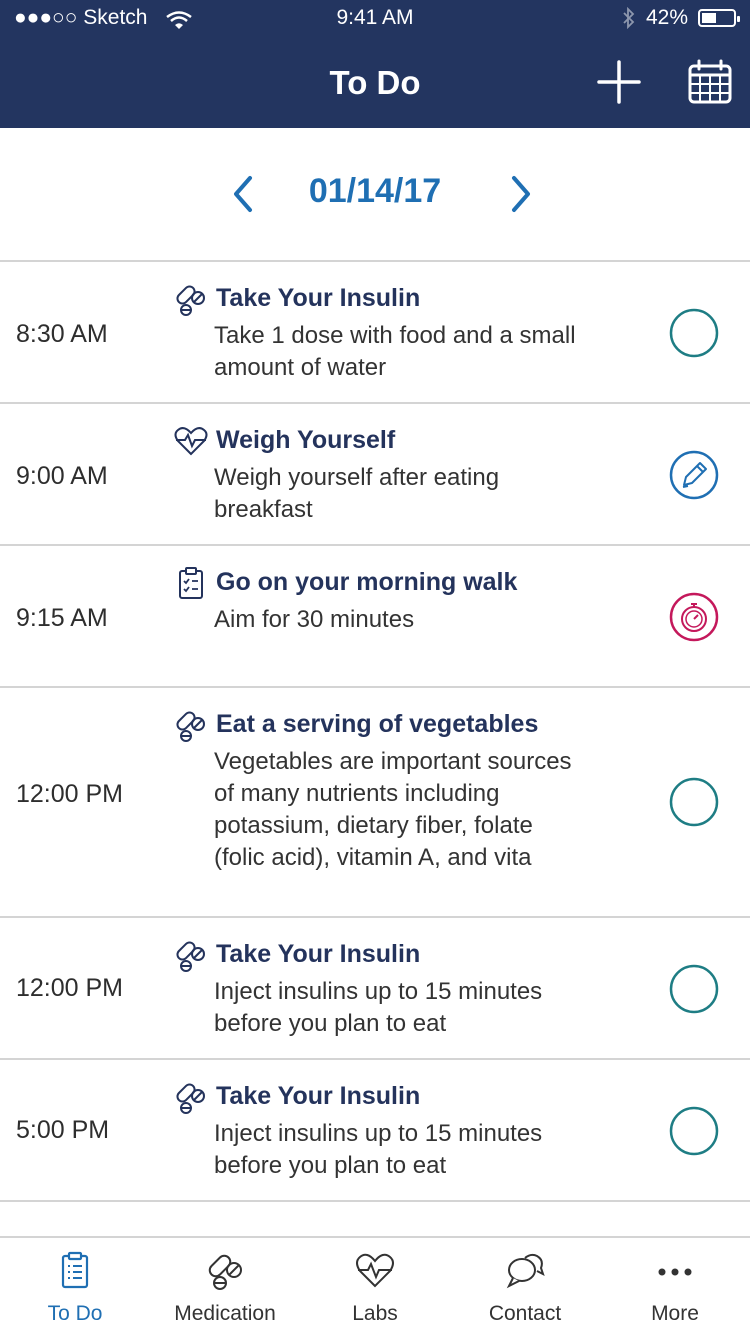 The height and width of the screenshot is (1336, 750). I want to click on task-title: Weigh Yourself, so click(306, 440).